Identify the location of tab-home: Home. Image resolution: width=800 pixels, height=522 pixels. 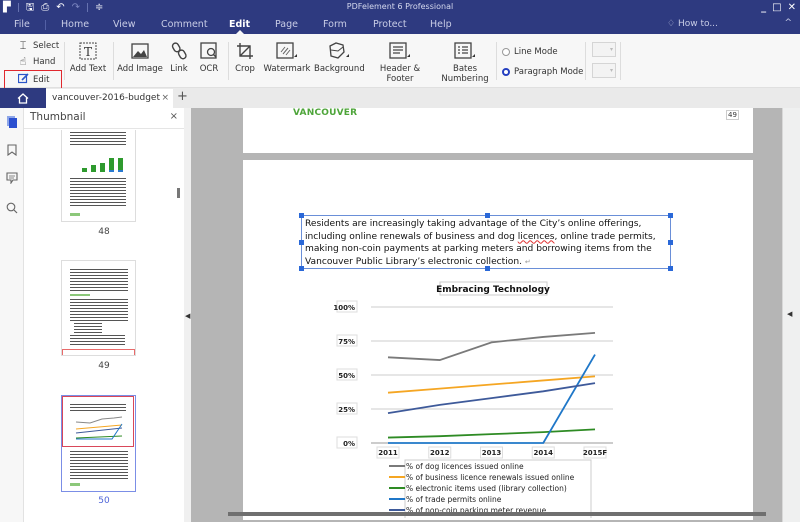
(75, 24).